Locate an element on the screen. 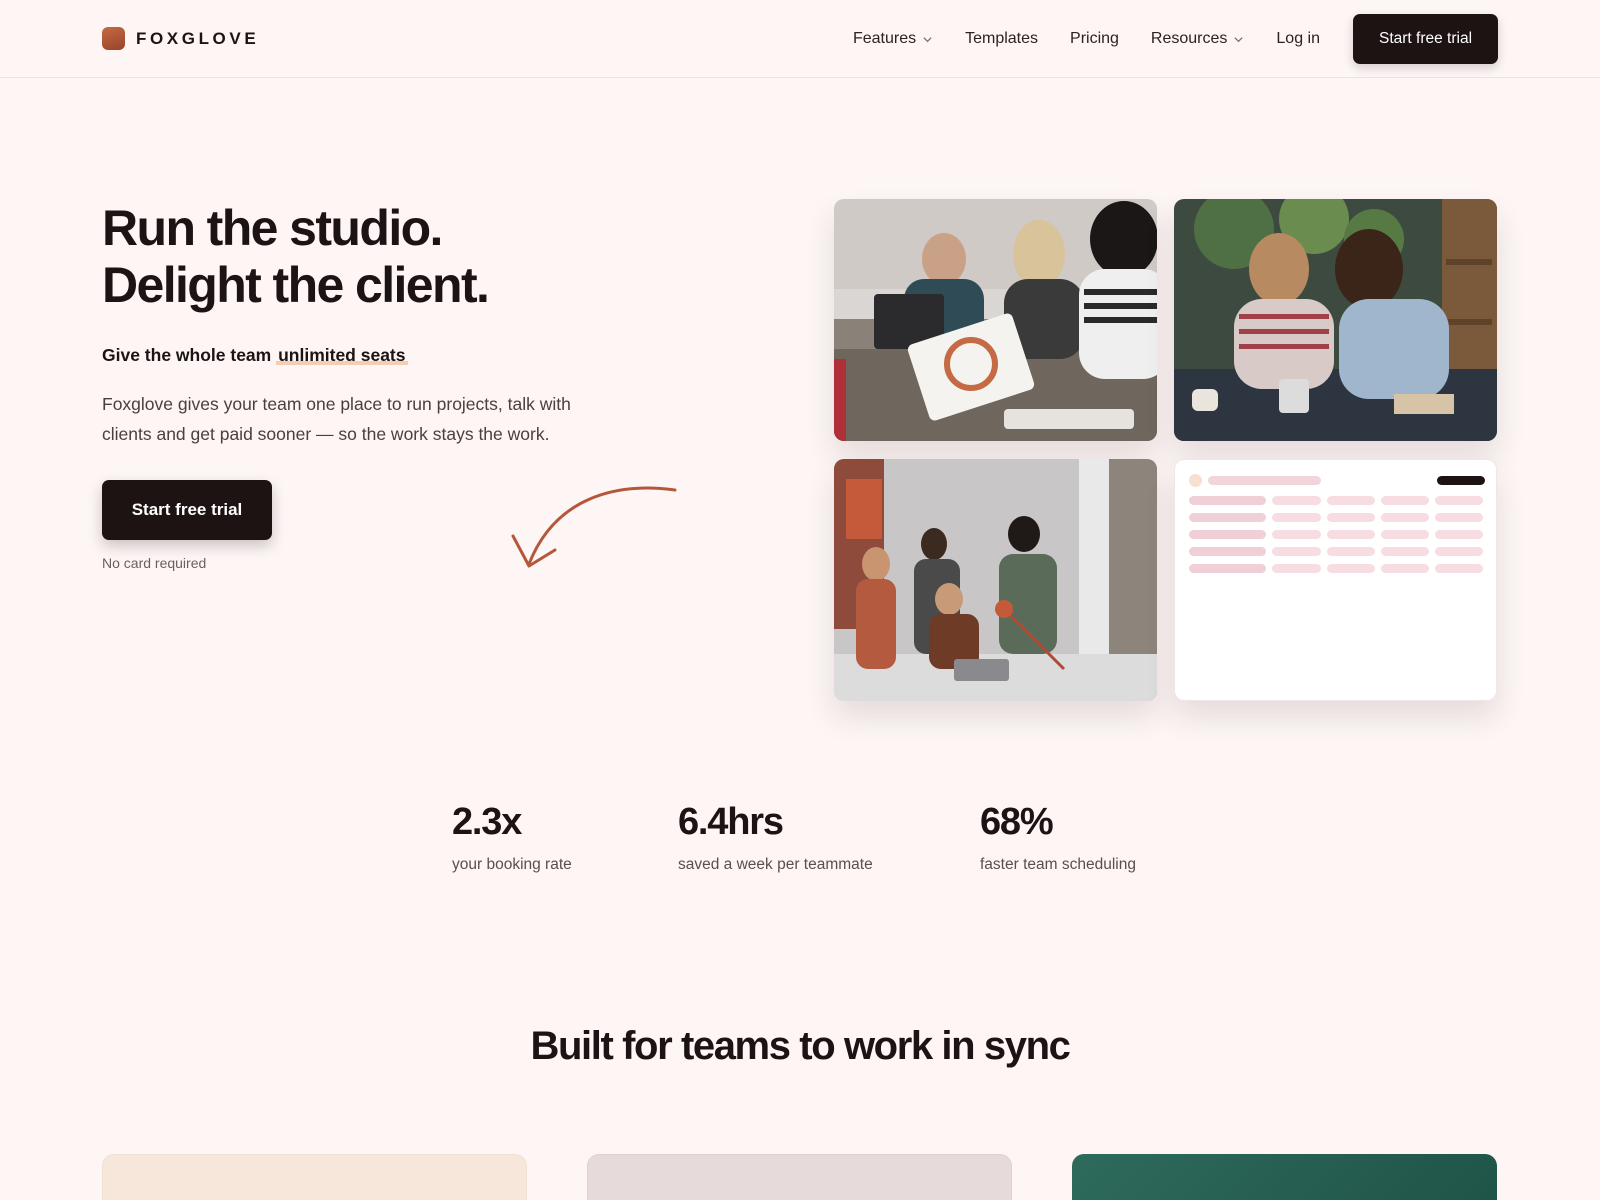 This screenshot has width=1600, height=1200. nav-item-label: Templates is located at coordinates (1002, 38).